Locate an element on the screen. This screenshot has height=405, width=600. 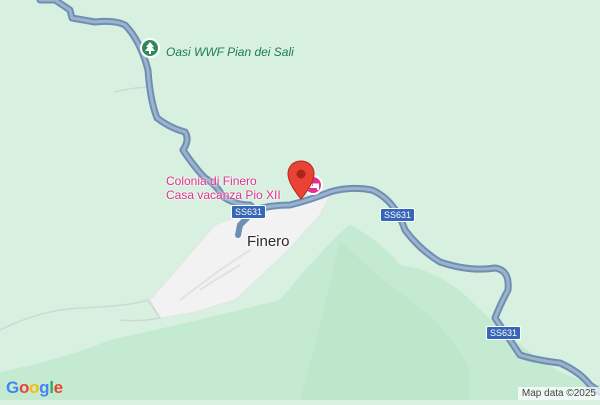
town-label: Finero is located at coordinates (268, 241).